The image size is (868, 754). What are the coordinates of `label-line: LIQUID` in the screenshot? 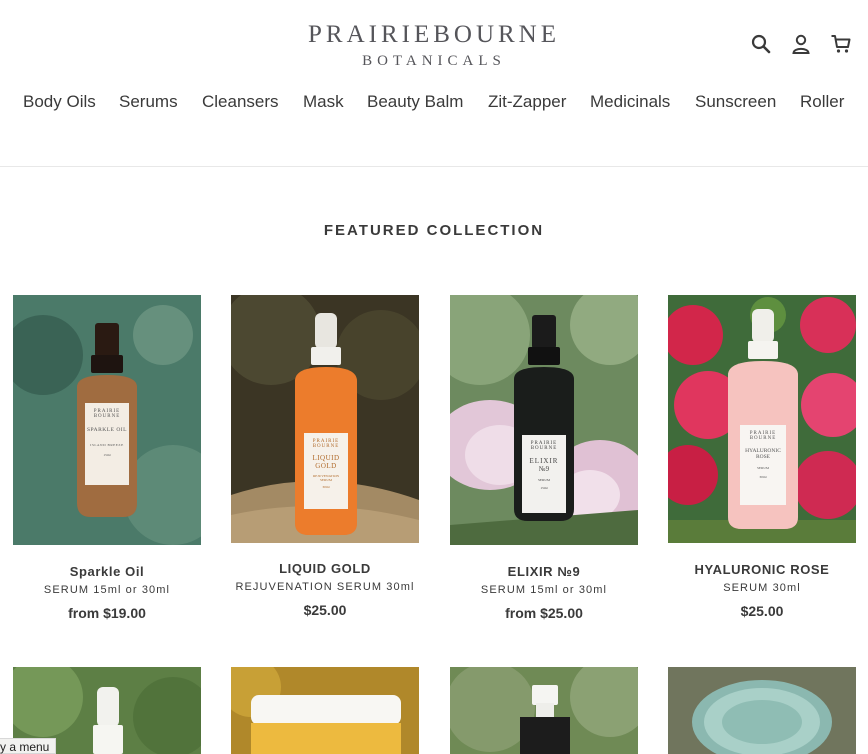 It's located at (326, 458).